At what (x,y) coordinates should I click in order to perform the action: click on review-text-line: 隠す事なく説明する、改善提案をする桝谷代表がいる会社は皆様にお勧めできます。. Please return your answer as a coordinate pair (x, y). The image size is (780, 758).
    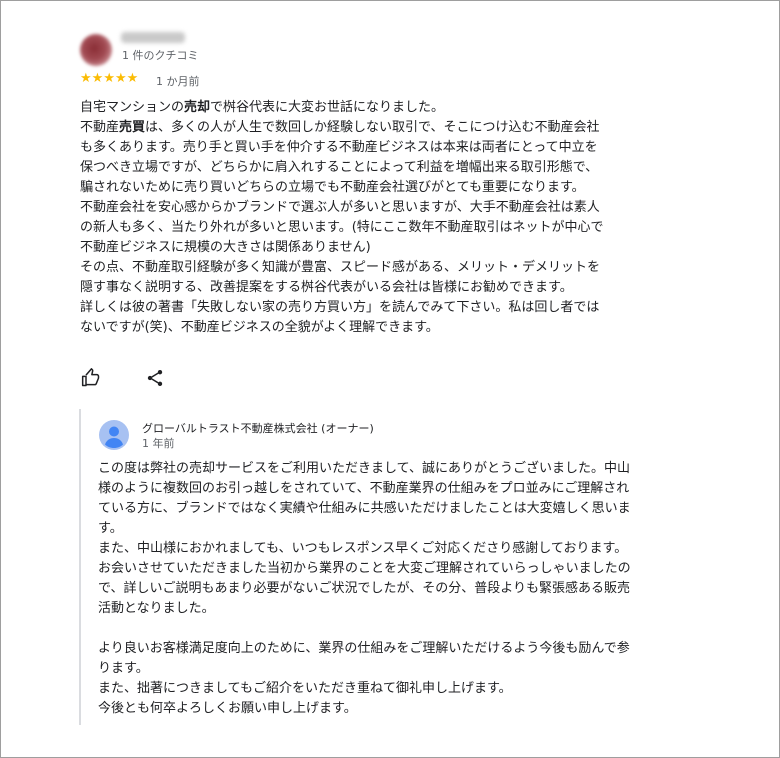
    Looking at the image, I should click on (380, 288).